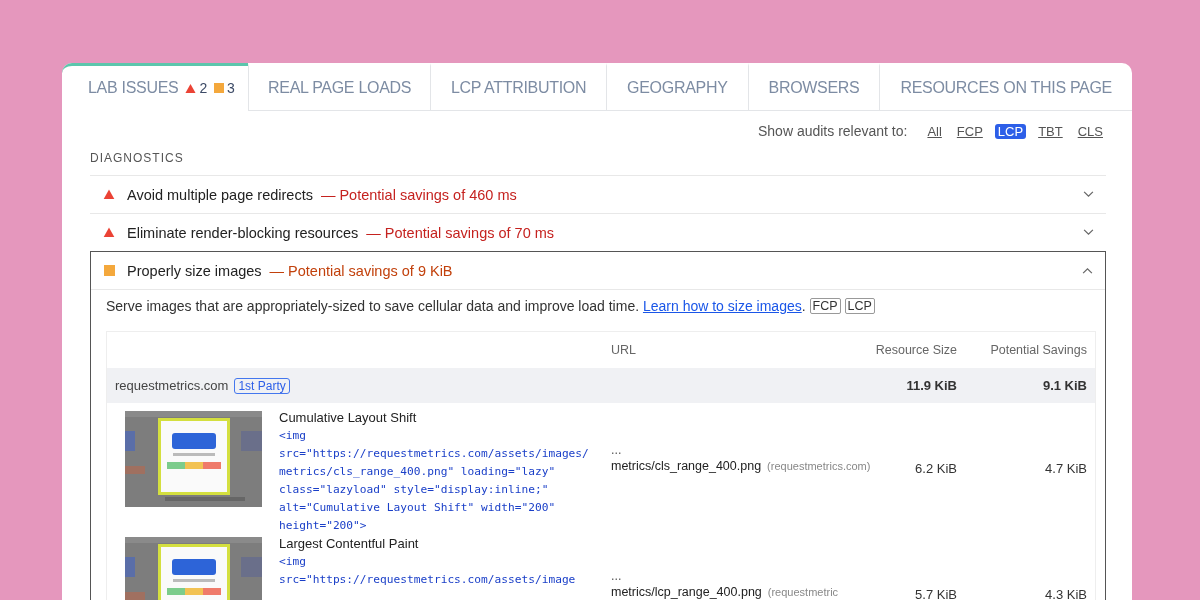 This screenshot has width=1200, height=600. Describe the element at coordinates (934, 131) in the screenshot. I see `metric-filter: All` at that location.